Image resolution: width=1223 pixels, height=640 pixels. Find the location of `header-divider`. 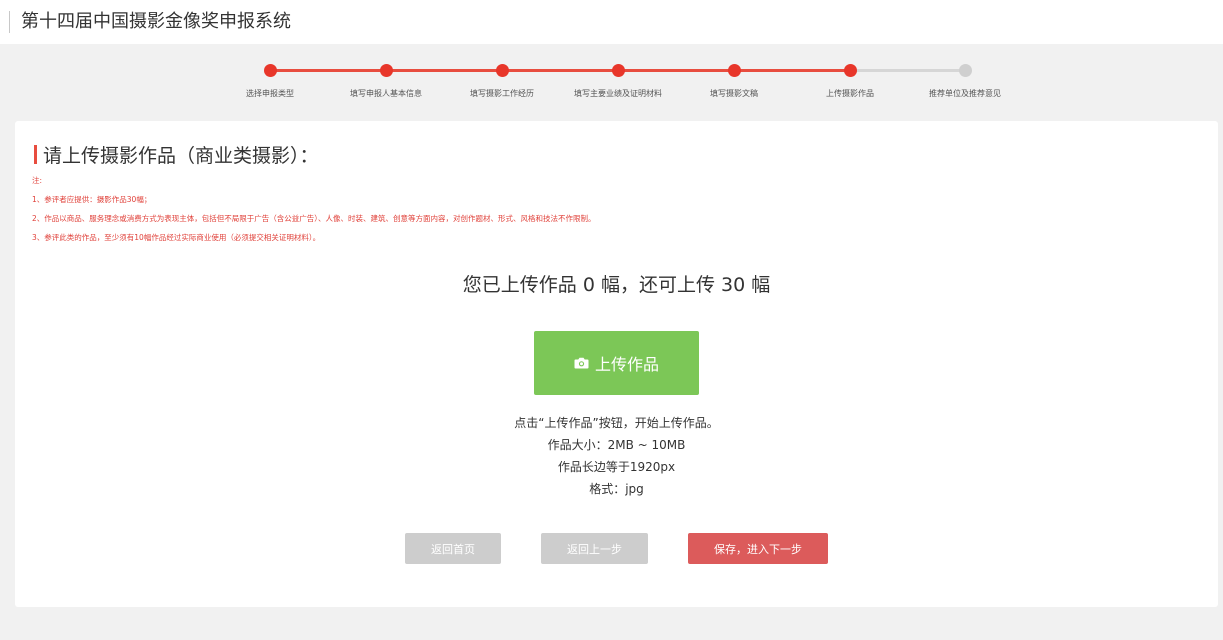

header-divider is located at coordinates (9, 22).